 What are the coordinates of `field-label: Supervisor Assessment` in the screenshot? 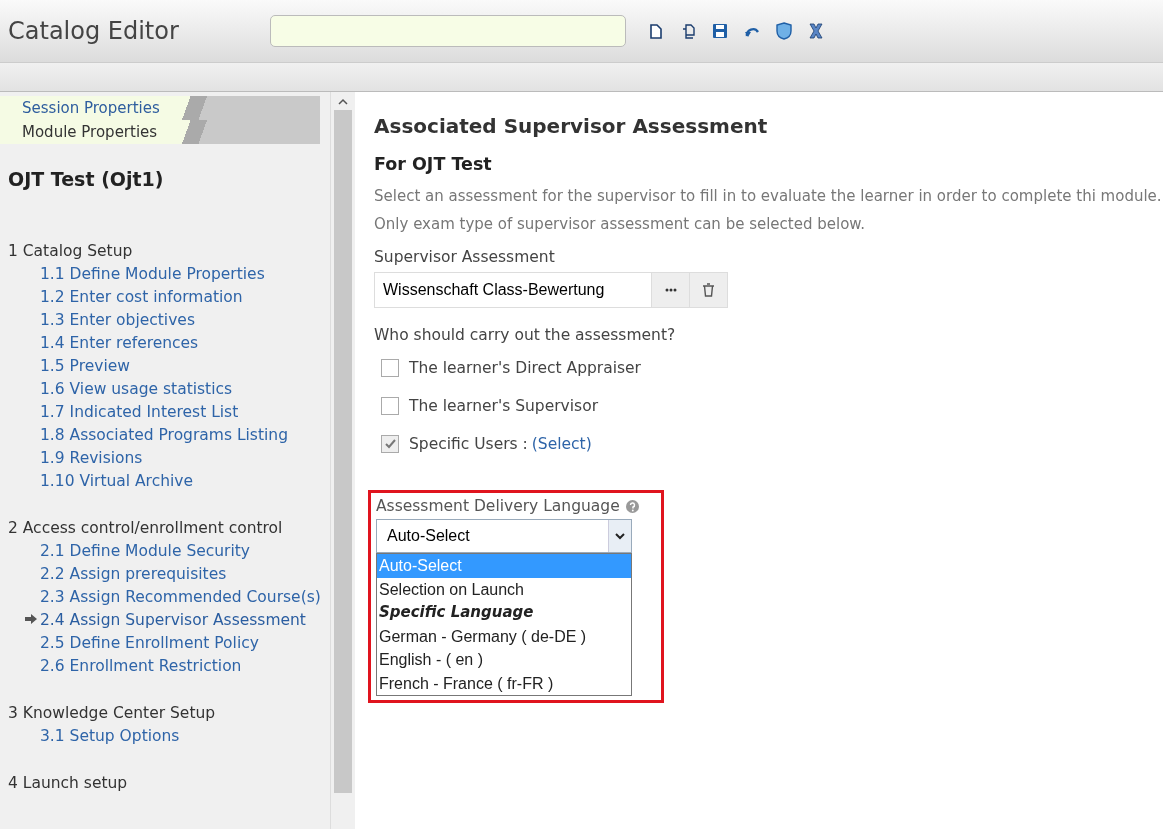 It's located at (465, 257).